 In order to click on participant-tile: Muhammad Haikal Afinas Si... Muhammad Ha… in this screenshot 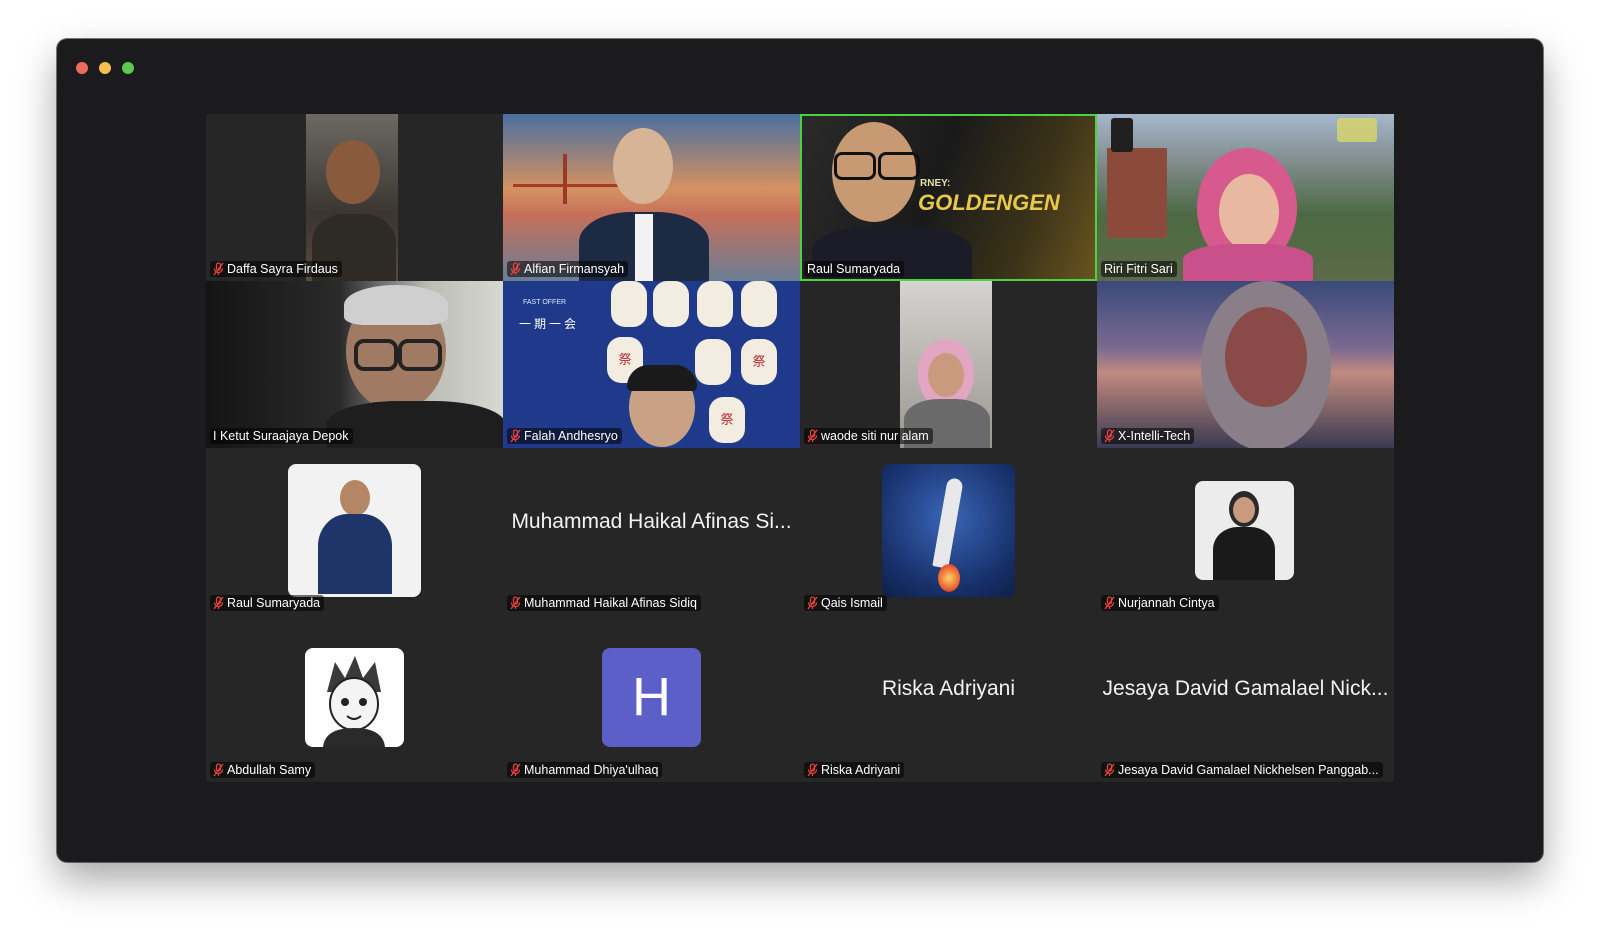, I will do `click(651, 531)`.